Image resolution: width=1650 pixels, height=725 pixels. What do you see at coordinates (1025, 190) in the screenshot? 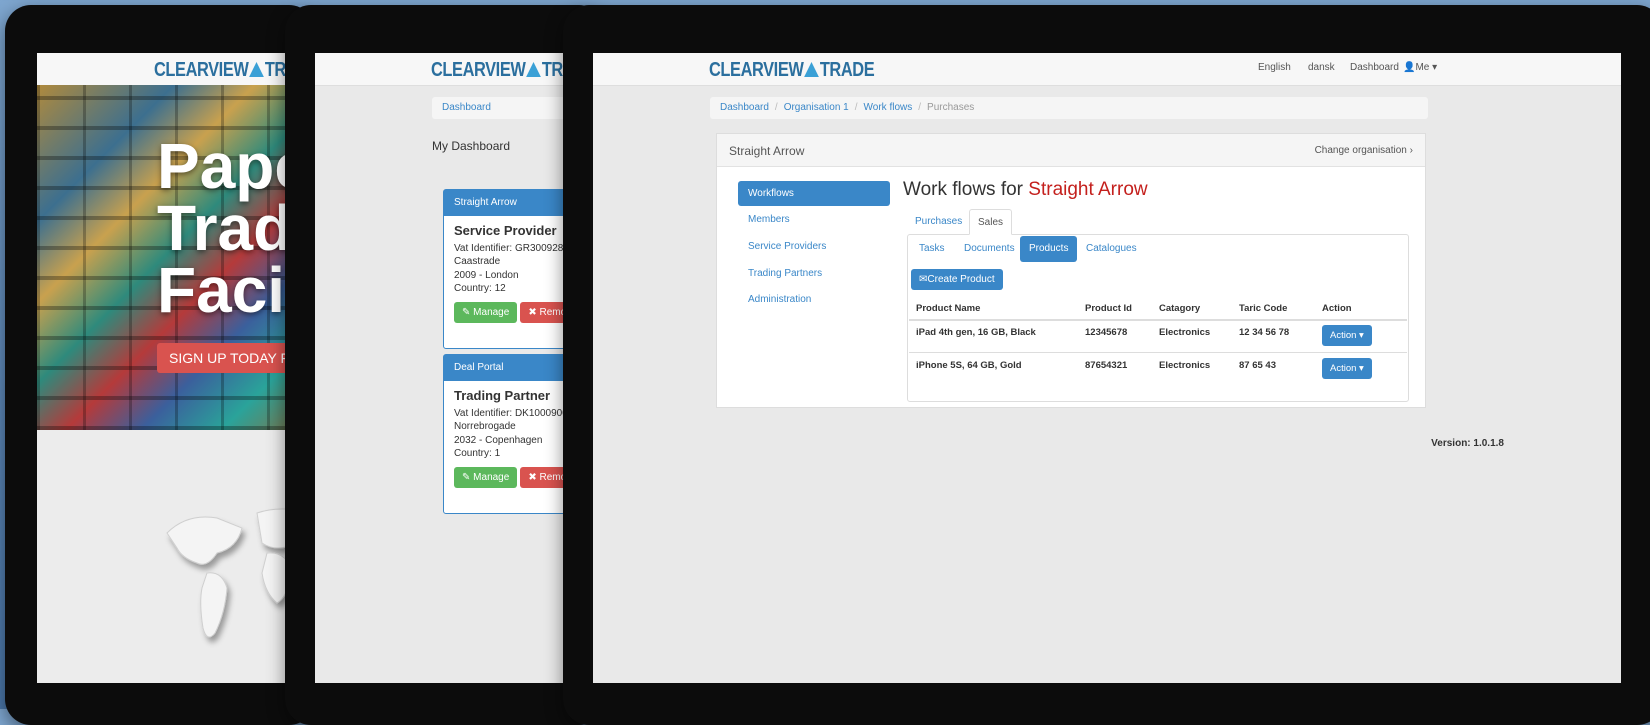
I see `workflows-heading: Work flows for Straight Arrow` at bounding box center [1025, 190].